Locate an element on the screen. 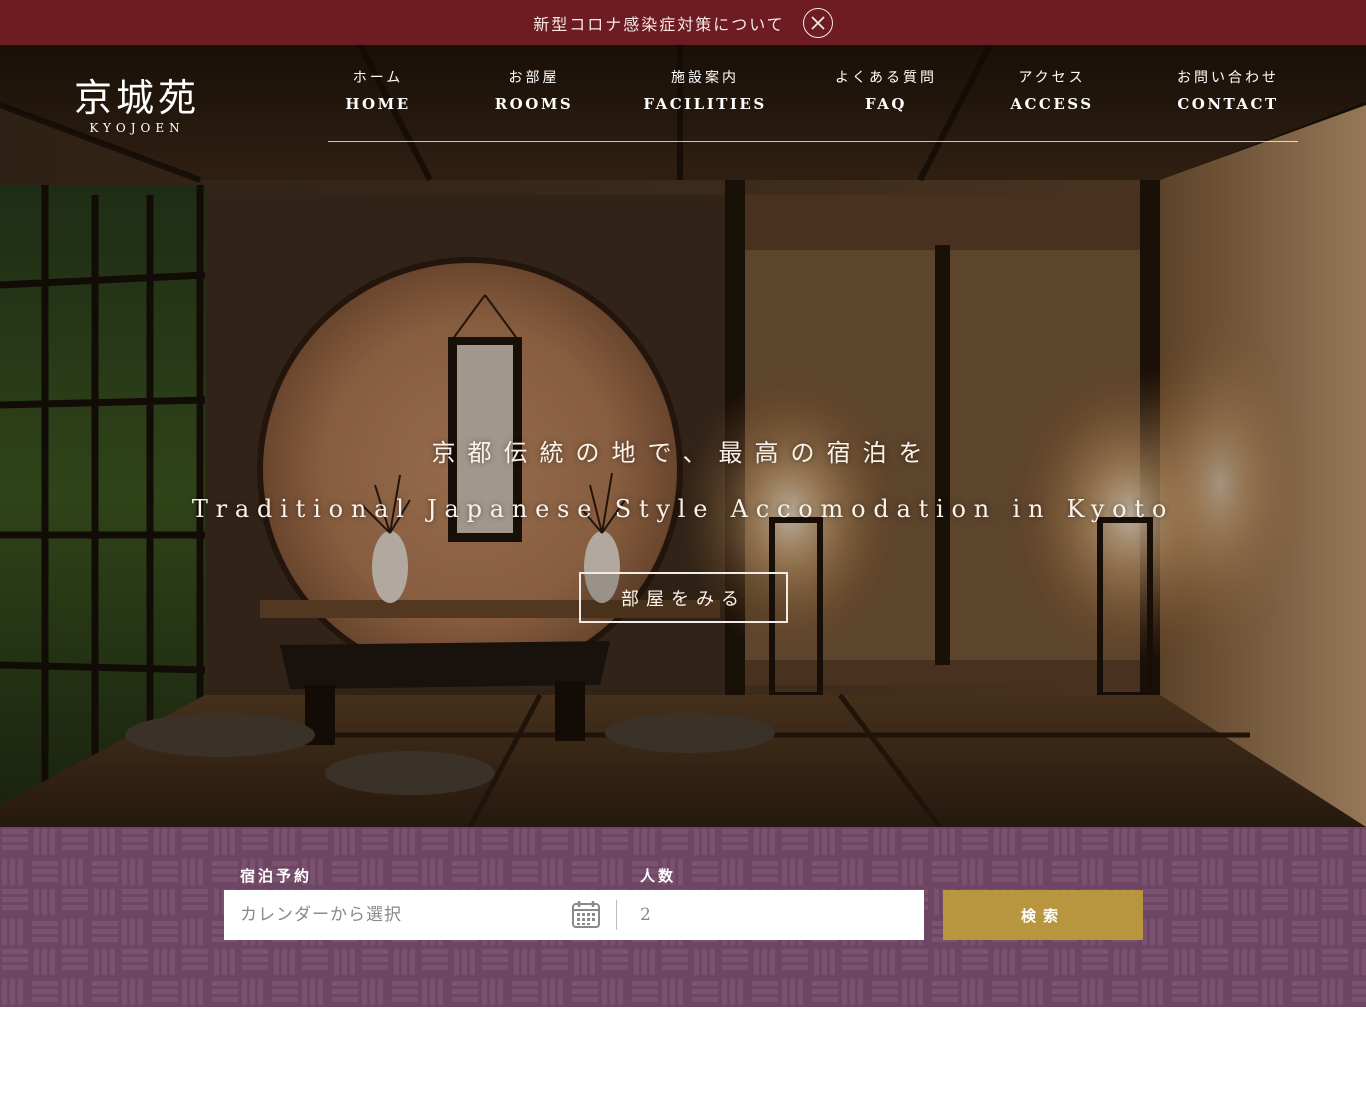 This screenshot has width=1366, height=1100. close-icon is located at coordinates (817, 22).